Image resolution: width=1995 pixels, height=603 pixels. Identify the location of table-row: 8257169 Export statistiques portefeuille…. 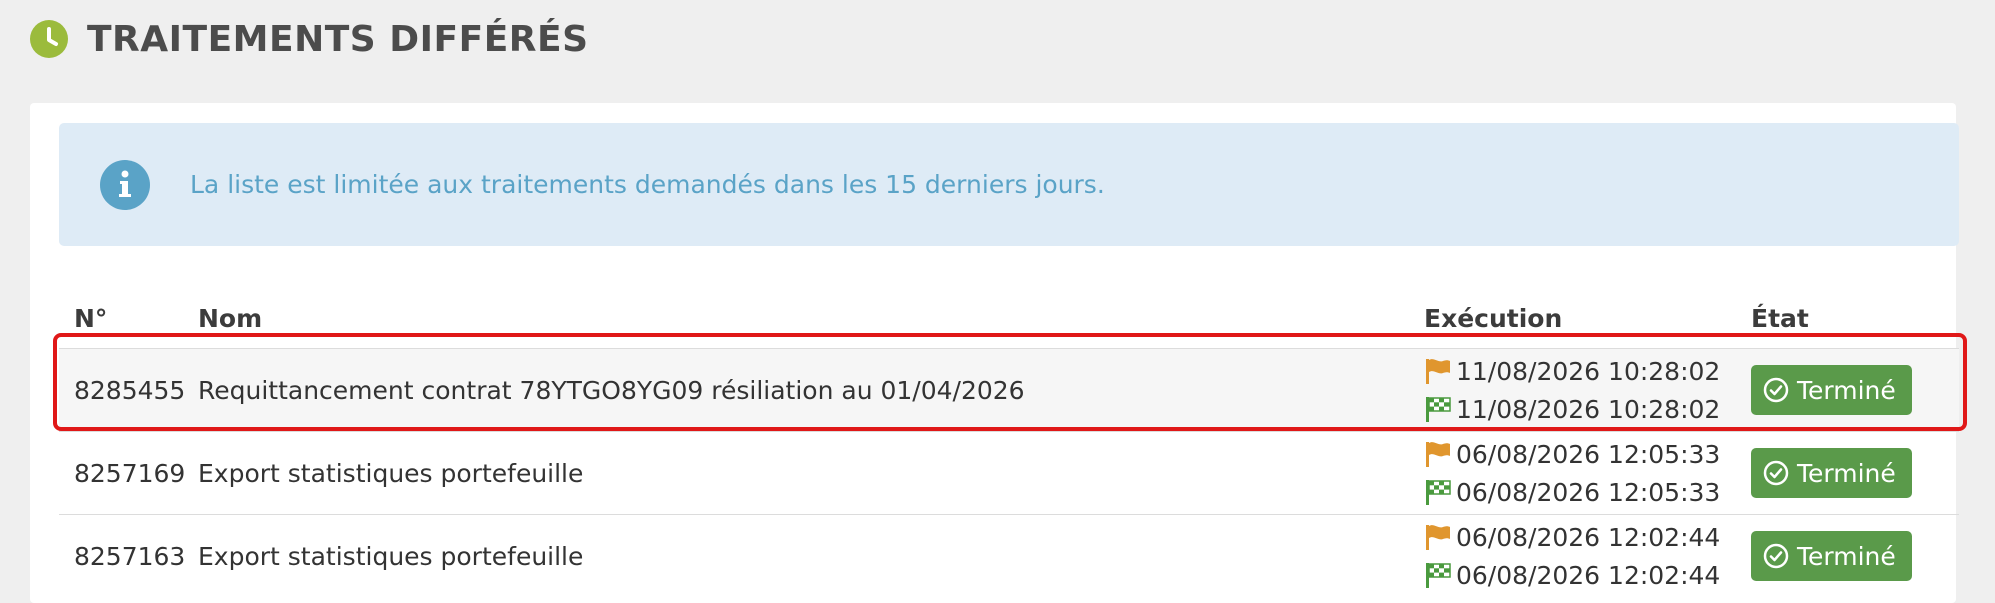
(1009, 472).